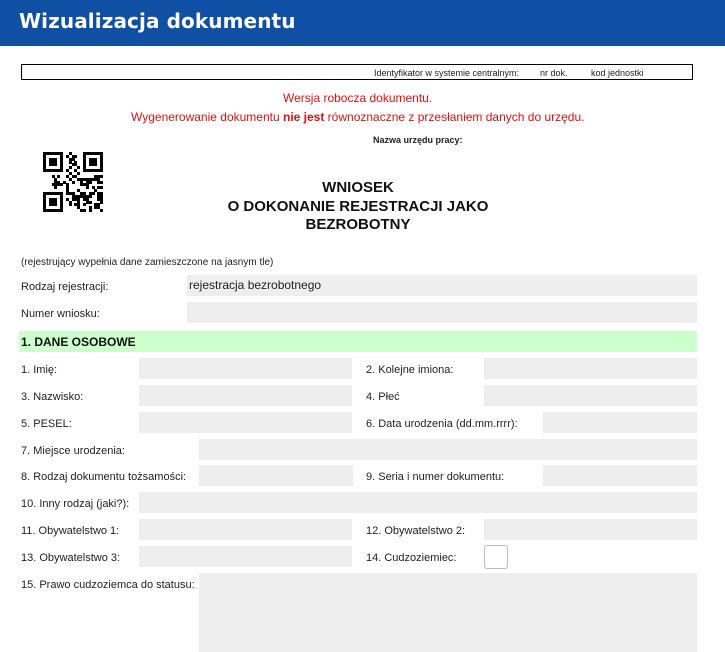  What do you see at coordinates (78, 342) in the screenshot?
I see `section-personal-data-title: 1. DANE OSOBOWE` at bounding box center [78, 342].